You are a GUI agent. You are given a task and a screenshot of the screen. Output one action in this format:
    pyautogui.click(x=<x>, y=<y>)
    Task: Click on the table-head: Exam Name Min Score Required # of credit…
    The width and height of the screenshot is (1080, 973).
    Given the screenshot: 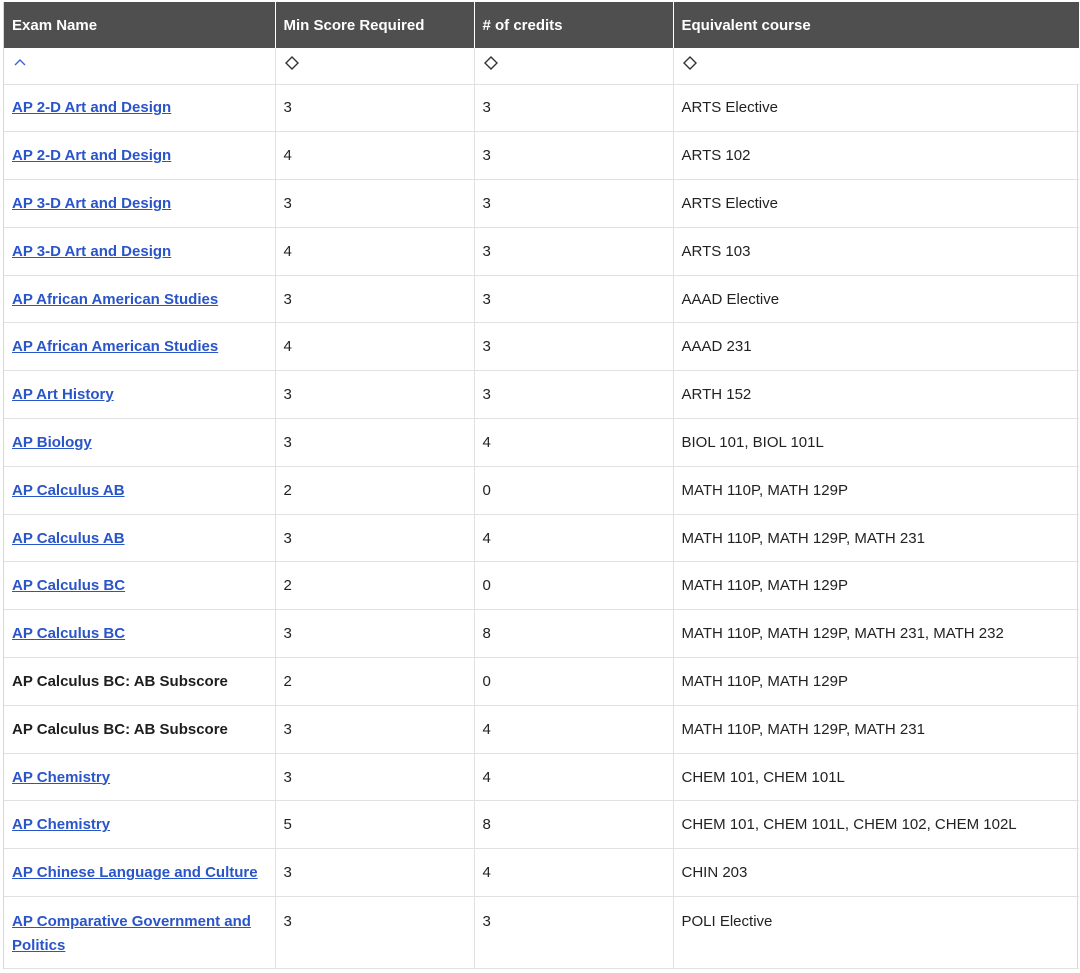 What is the action you would take?
    pyautogui.click(x=541, y=43)
    